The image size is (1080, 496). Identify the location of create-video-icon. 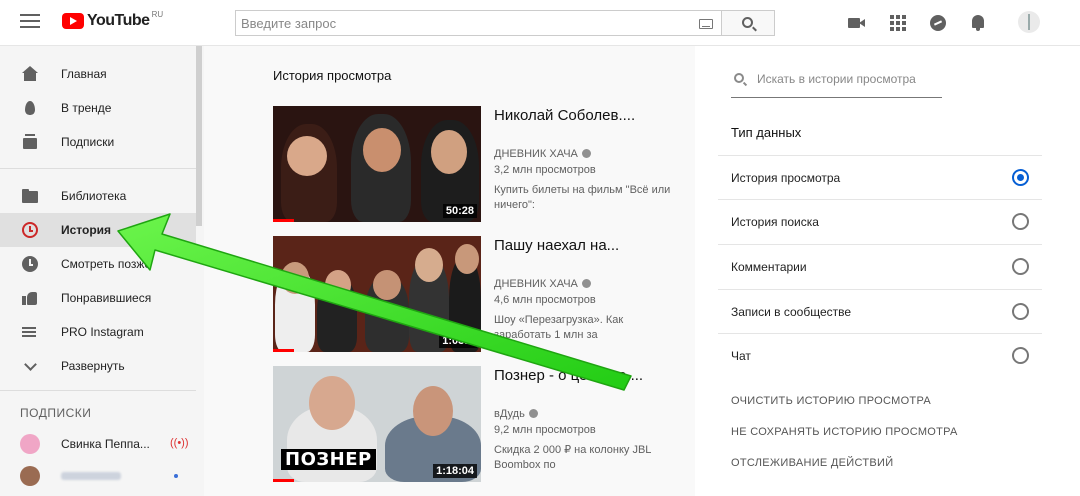
(857, 23).